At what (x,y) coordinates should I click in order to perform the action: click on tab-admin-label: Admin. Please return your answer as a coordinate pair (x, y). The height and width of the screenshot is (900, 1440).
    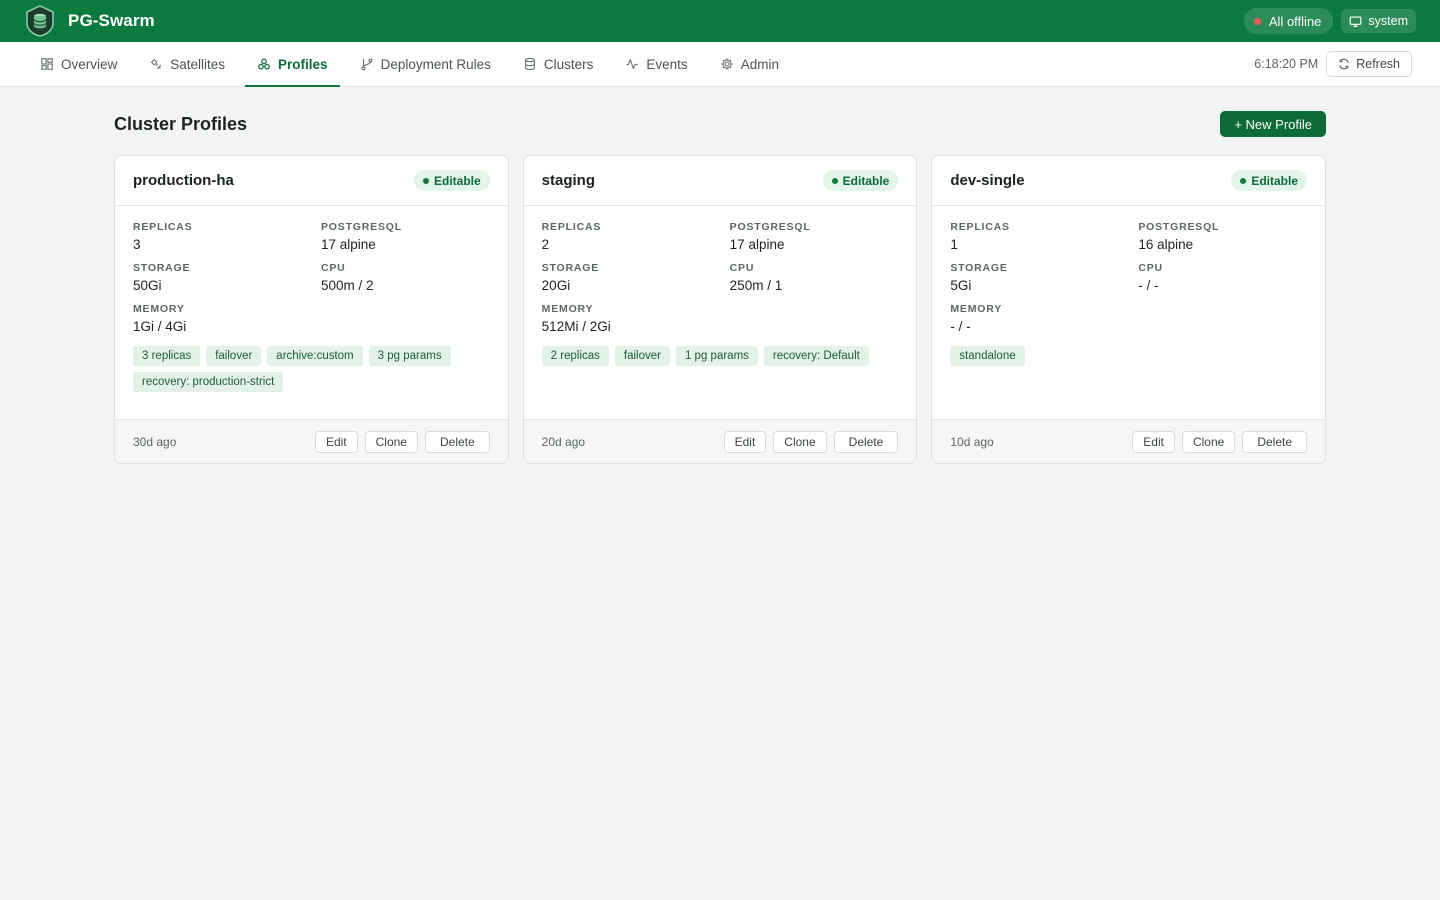
    Looking at the image, I should click on (759, 64).